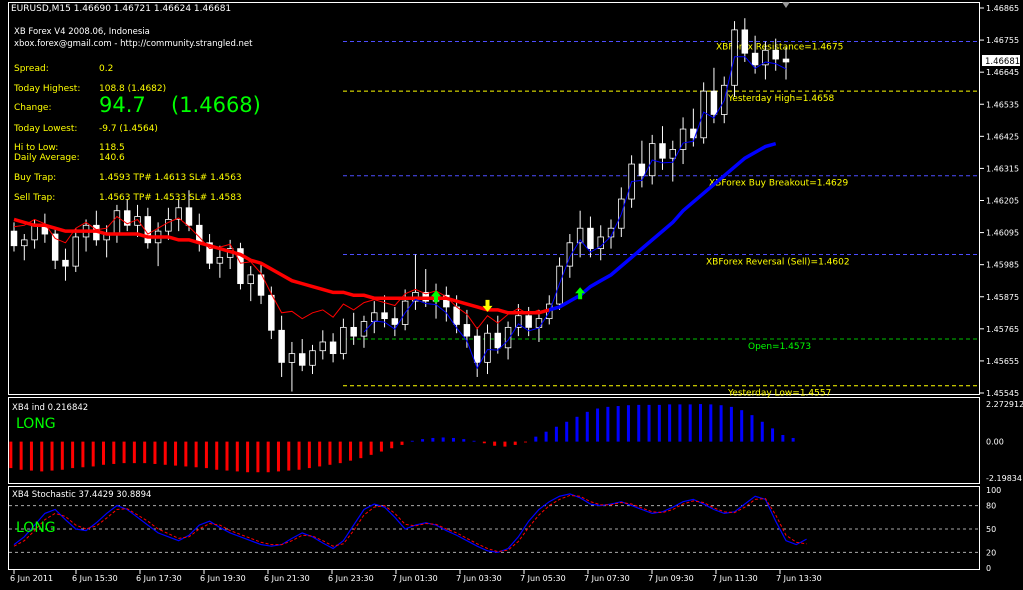  I want to click on price-tick-label: 1.46425, so click(1002, 136).